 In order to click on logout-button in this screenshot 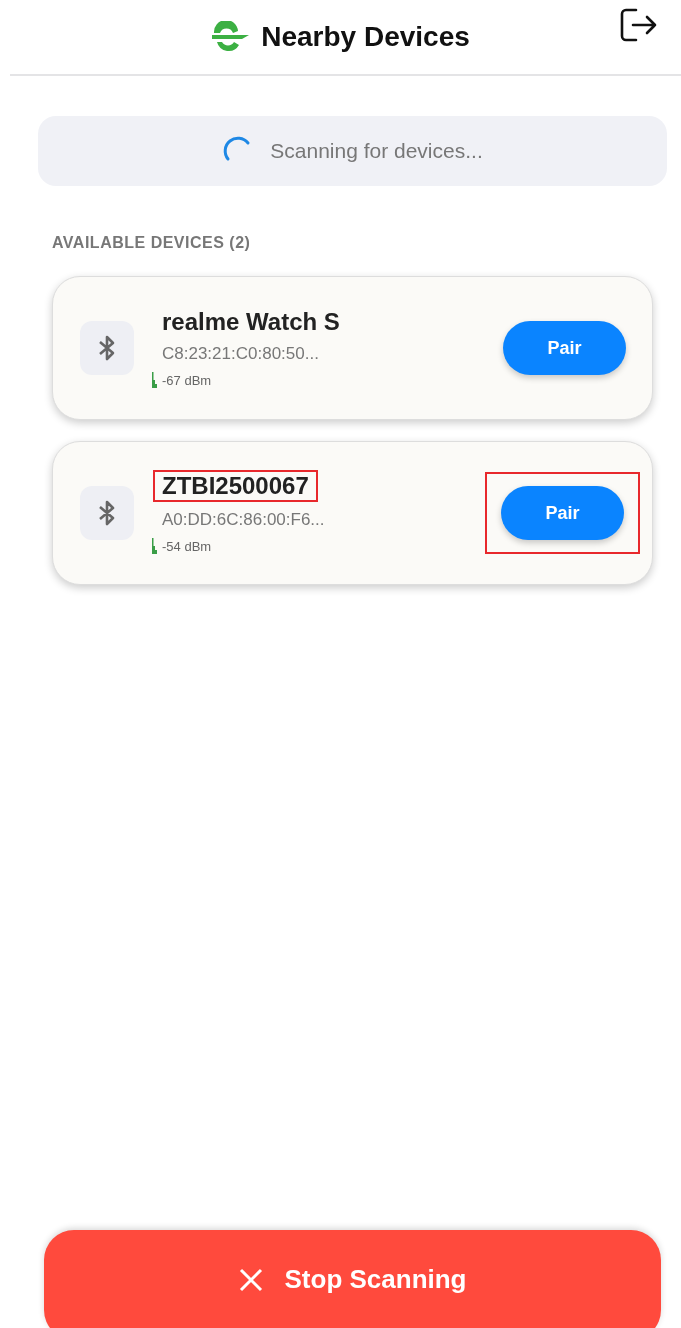, I will do `click(639, 25)`.